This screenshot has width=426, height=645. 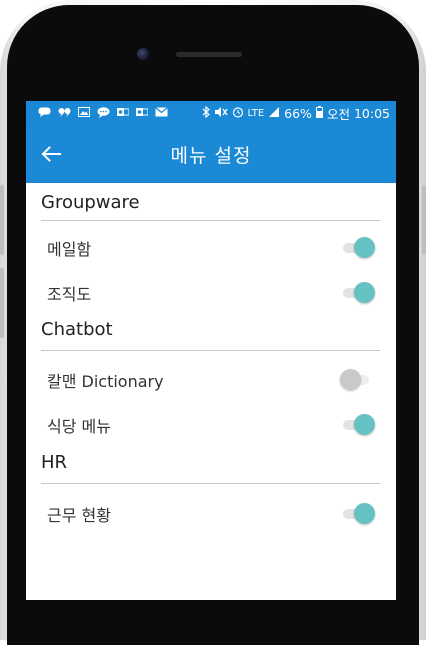 What do you see at coordinates (274, 113) in the screenshot?
I see `signal-icon` at bounding box center [274, 113].